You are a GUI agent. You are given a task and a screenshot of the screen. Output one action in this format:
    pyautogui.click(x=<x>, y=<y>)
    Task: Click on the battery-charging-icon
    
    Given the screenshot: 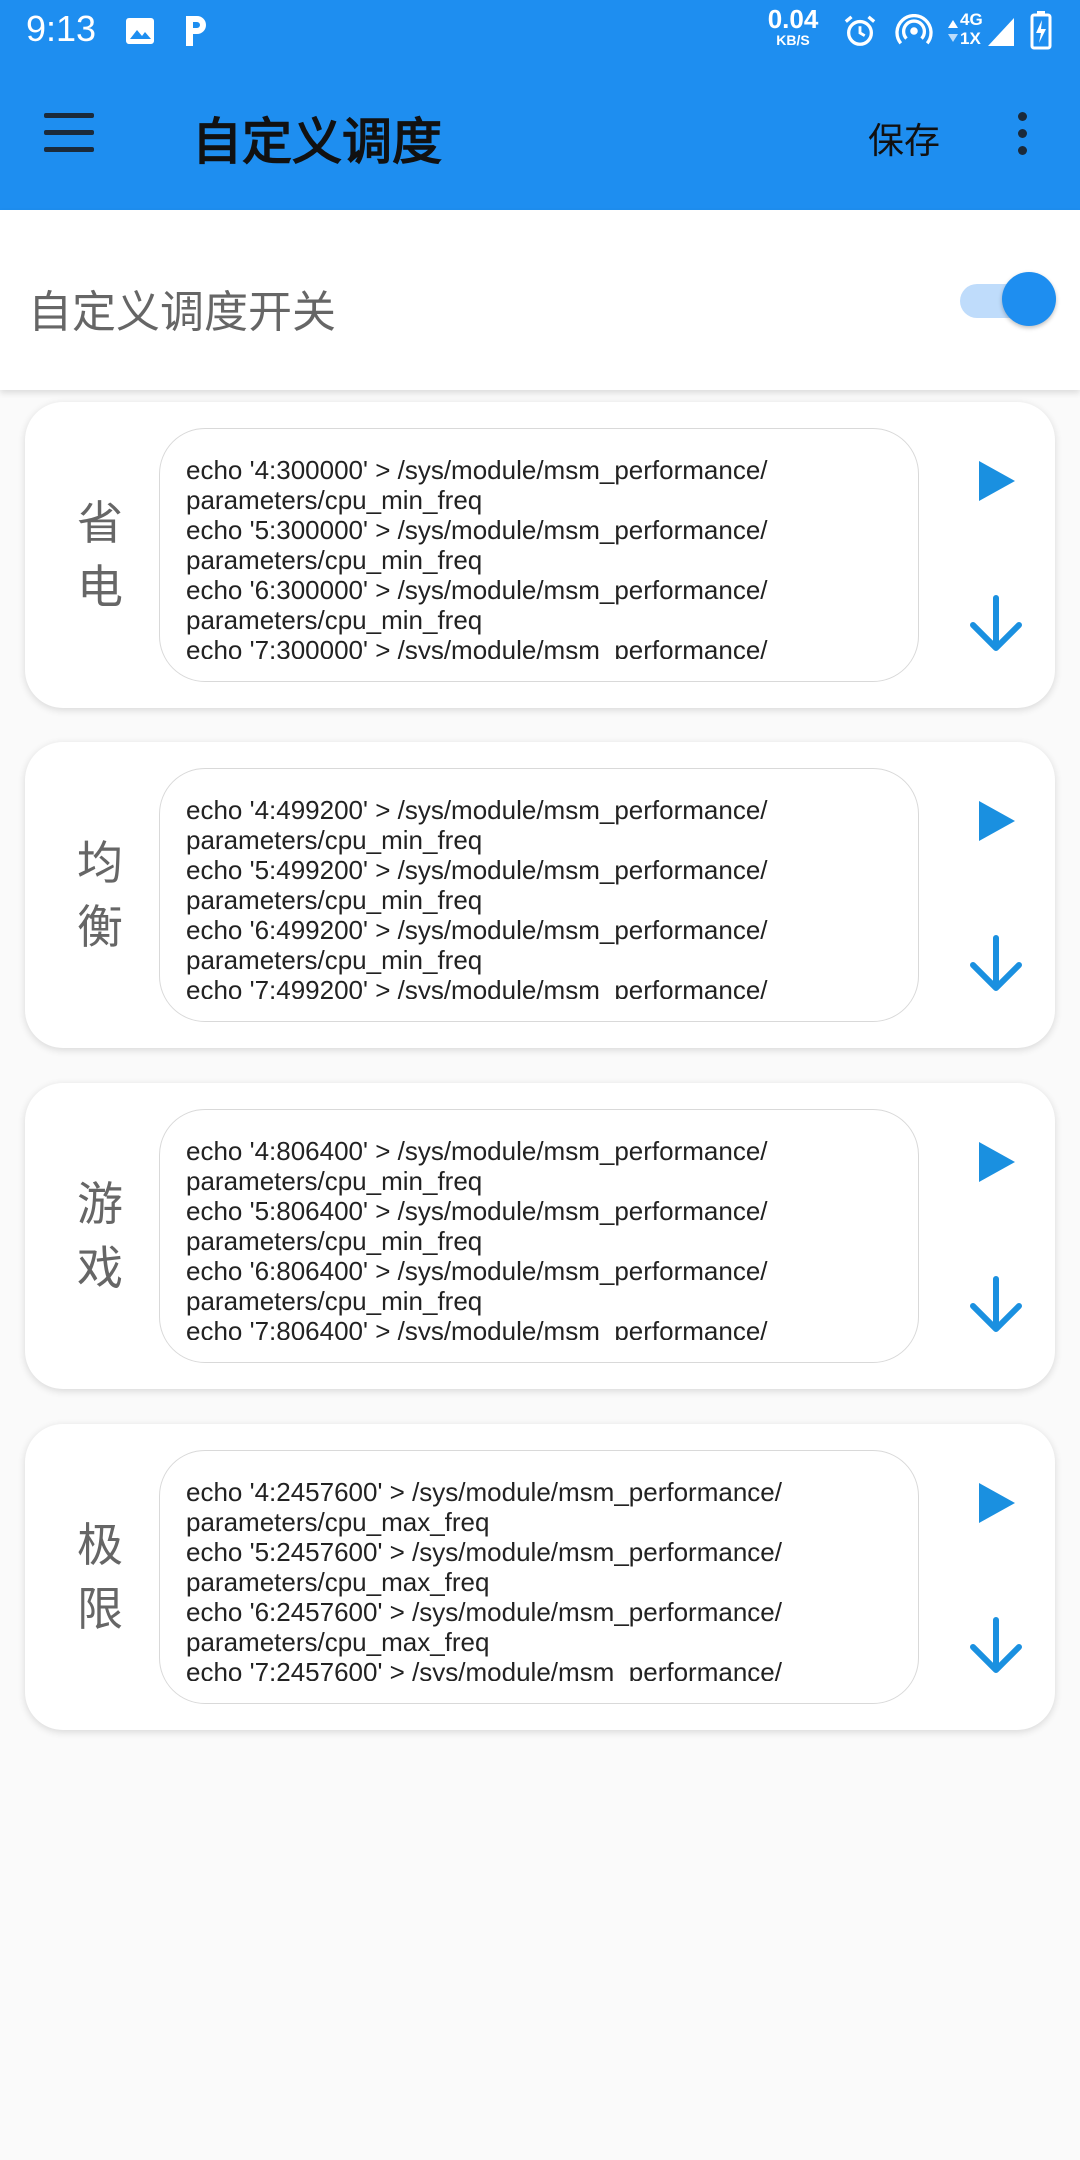 What is the action you would take?
    pyautogui.click(x=1041, y=30)
    